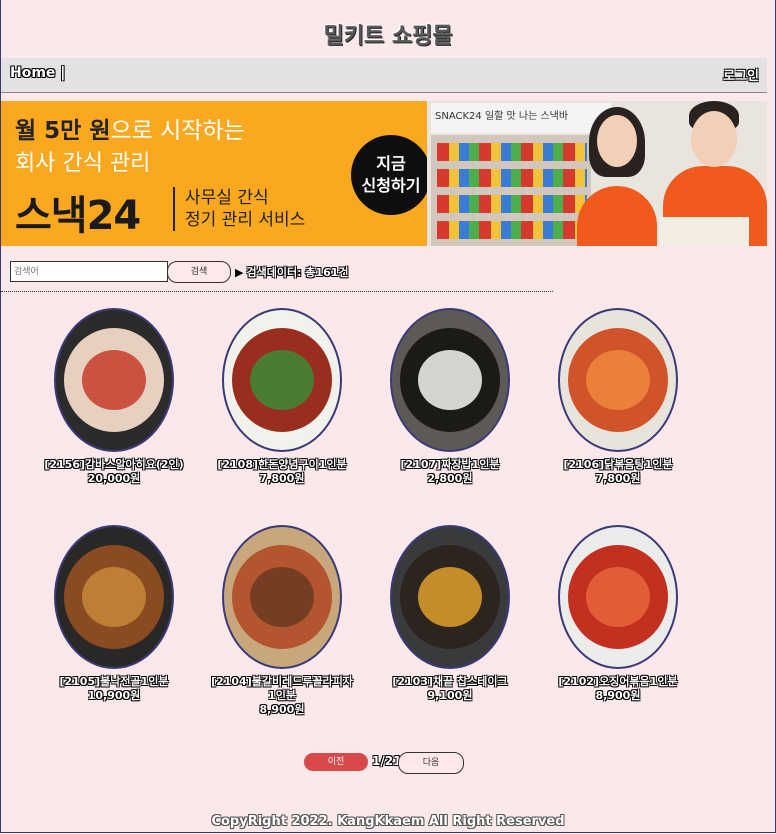 This screenshot has height=834, width=776. What do you see at coordinates (714, 139) in the screenshot?
I see `staff-man-face` at bounding box center [714, 139].